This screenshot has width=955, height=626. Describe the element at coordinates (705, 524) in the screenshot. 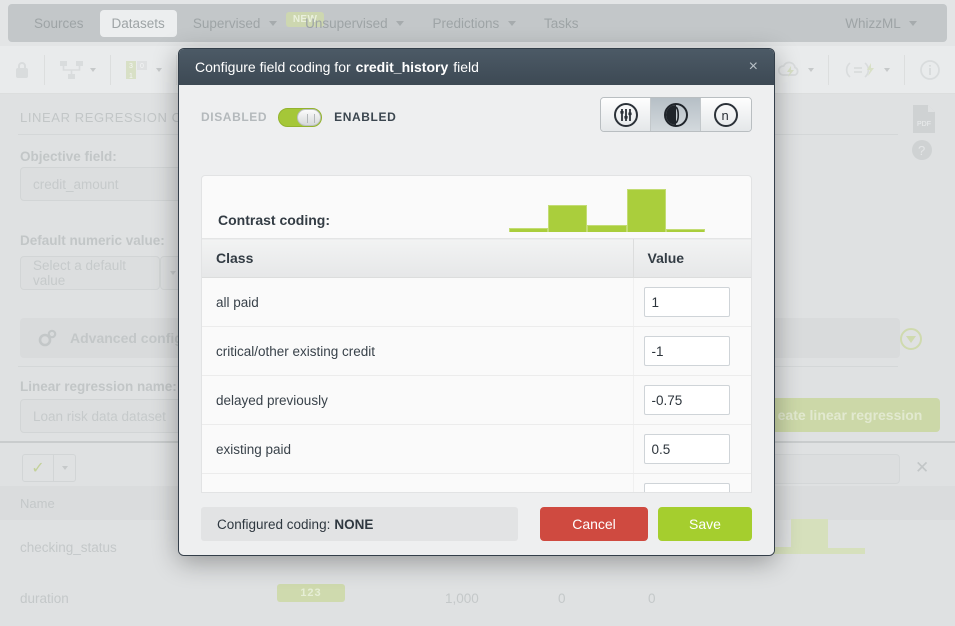

I see `save-button: Save` at that location.